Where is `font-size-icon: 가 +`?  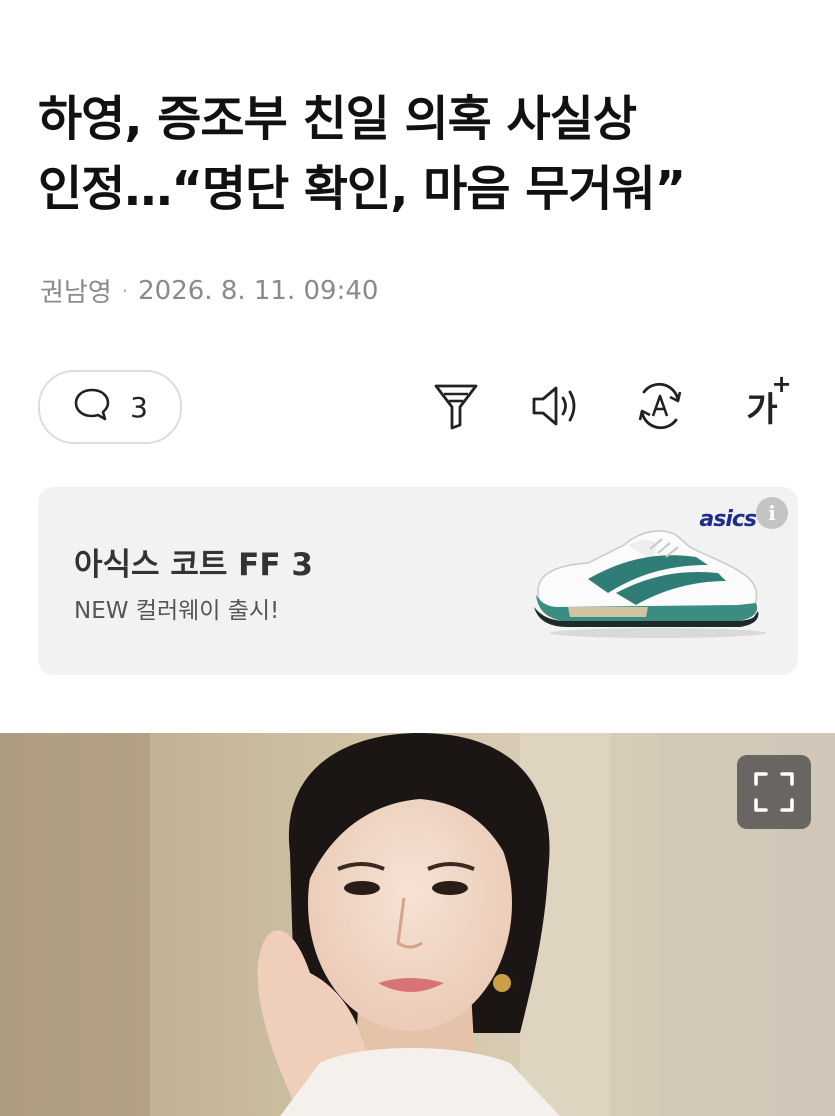
font-size-icon: 가 + is located at coordinates (763, 401).